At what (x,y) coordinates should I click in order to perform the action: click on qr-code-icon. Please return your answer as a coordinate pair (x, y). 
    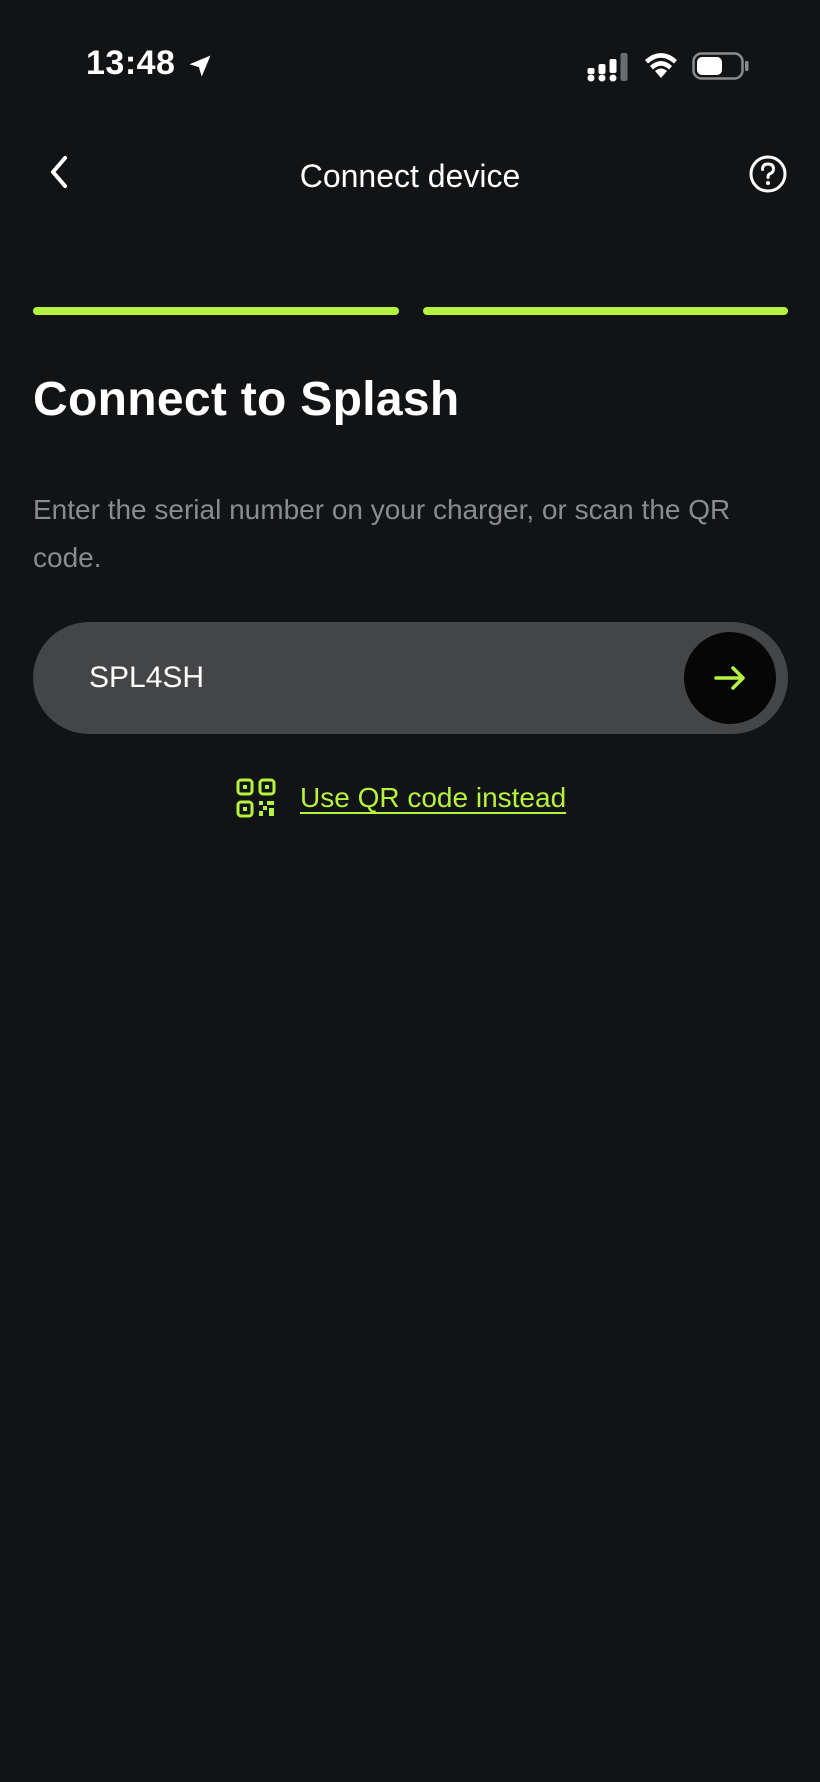
    Looking at the image, I should click on (256, 798).